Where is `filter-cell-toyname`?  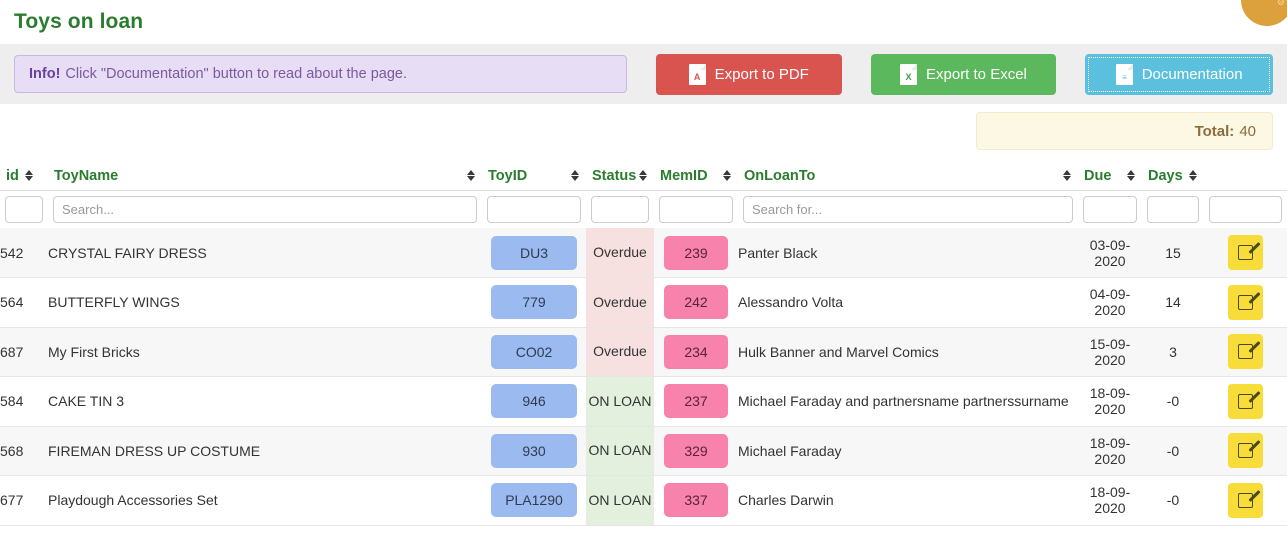 filter-cell-toyname is located at coordinates (265, 209).